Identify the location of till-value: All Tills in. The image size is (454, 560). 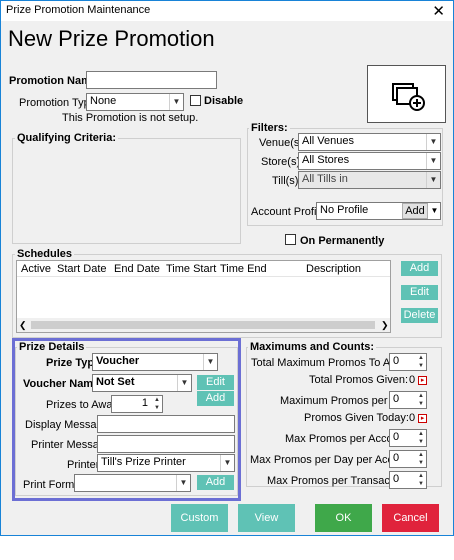
(325, 179).